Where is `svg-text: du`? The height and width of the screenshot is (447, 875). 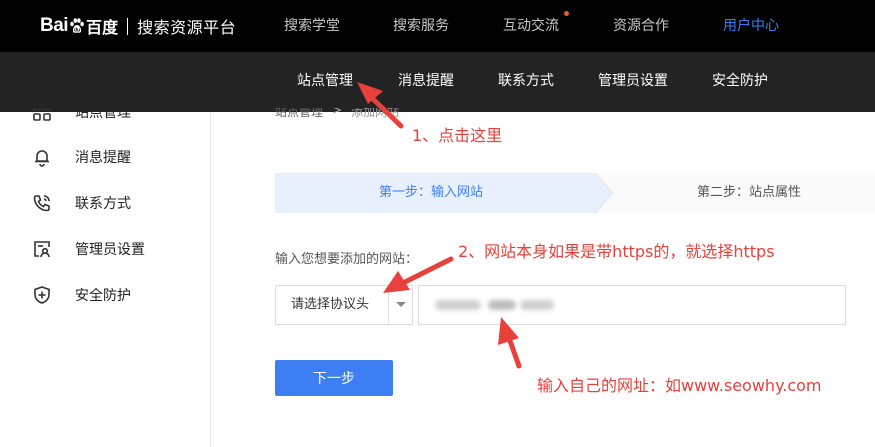
svg-text: du is located at coordinates (77, 30).